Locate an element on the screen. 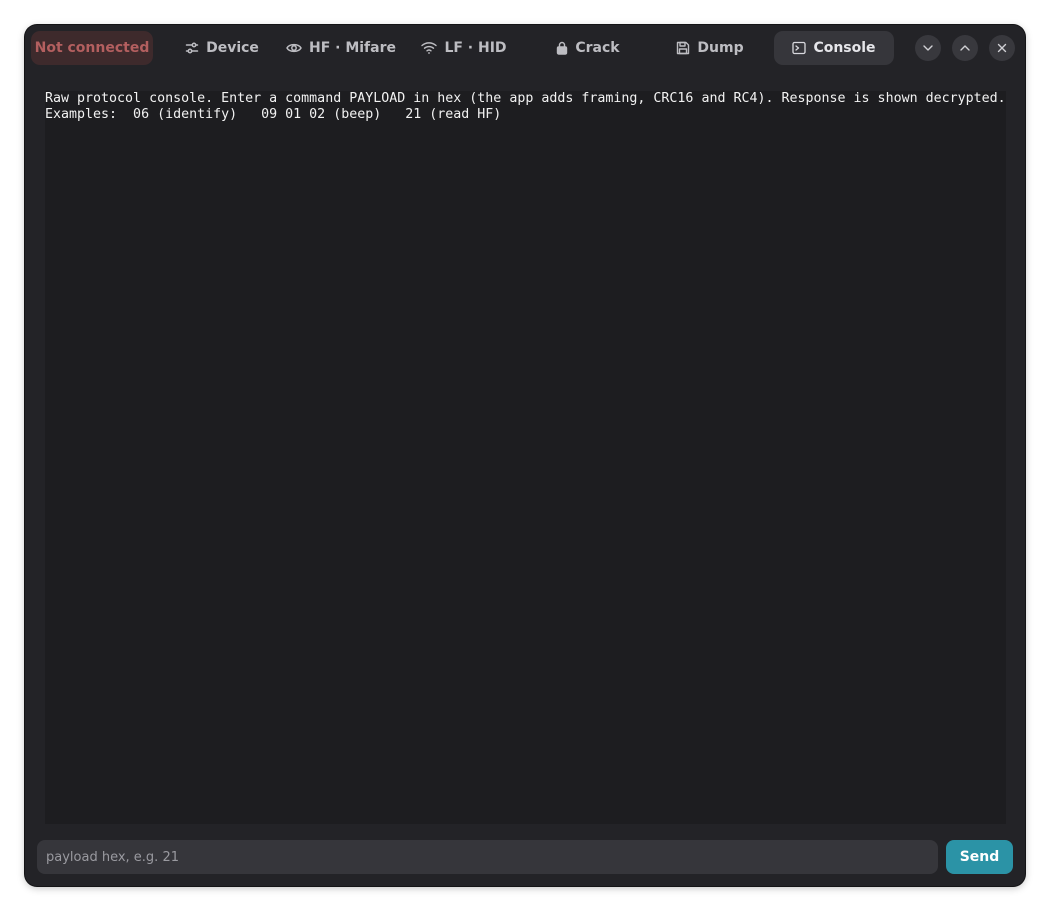  tab-dump: Dump is located at coordinates (710, 48).